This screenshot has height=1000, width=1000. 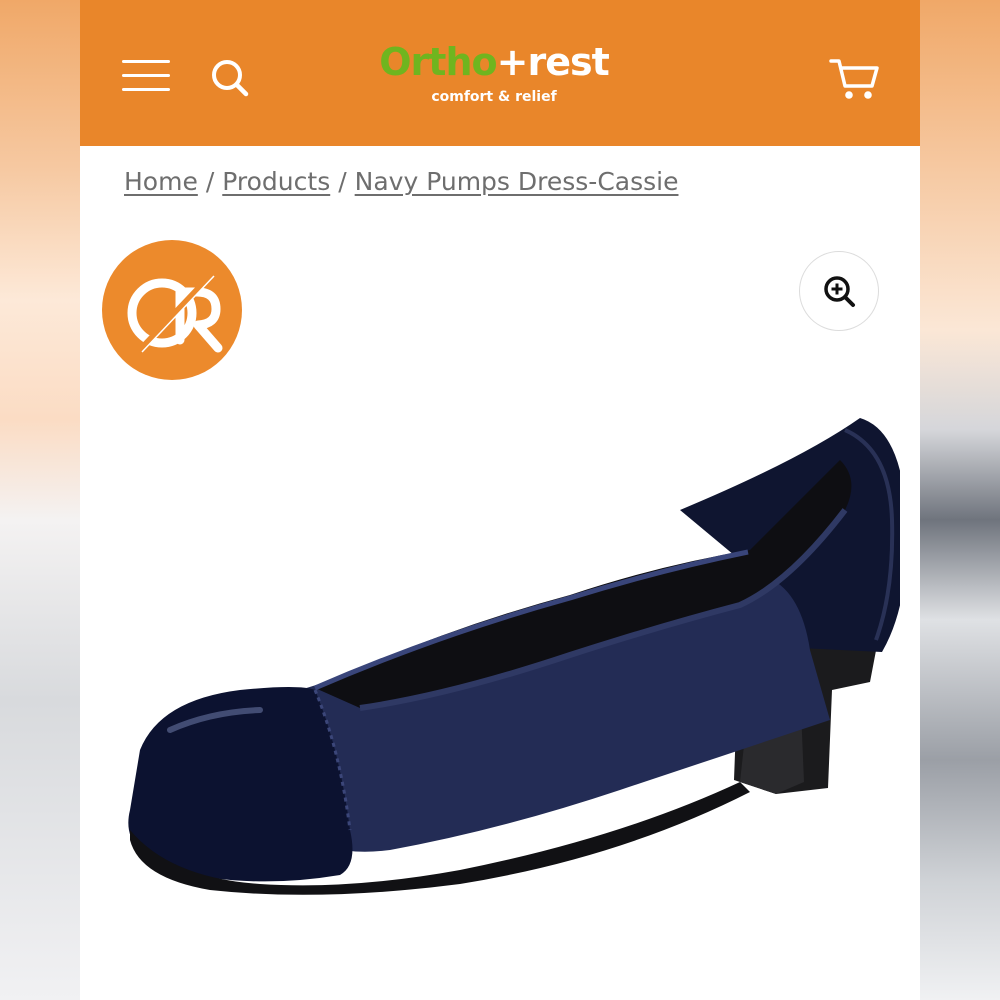 I want to click on hamburger-menu-icon, so click(x=146, y=76).